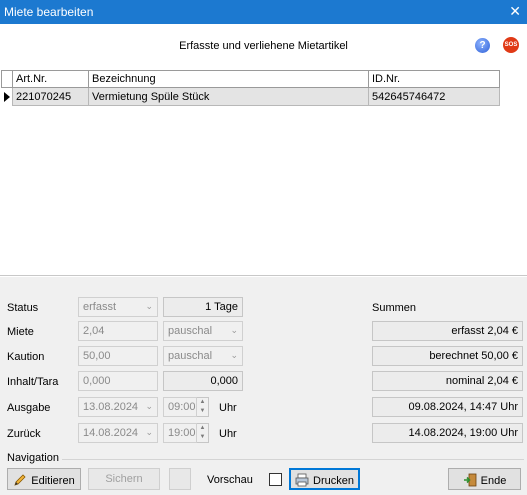 The height and width of the screenshot is (495, 527). I want to click on print-button: Drucken, so click(324, 479).